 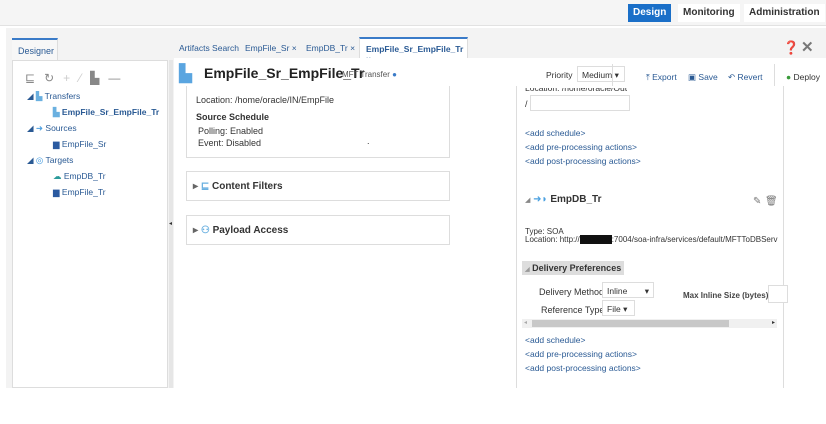 I want to click on target-icon: ➜◗, so click(x=540, y=199).